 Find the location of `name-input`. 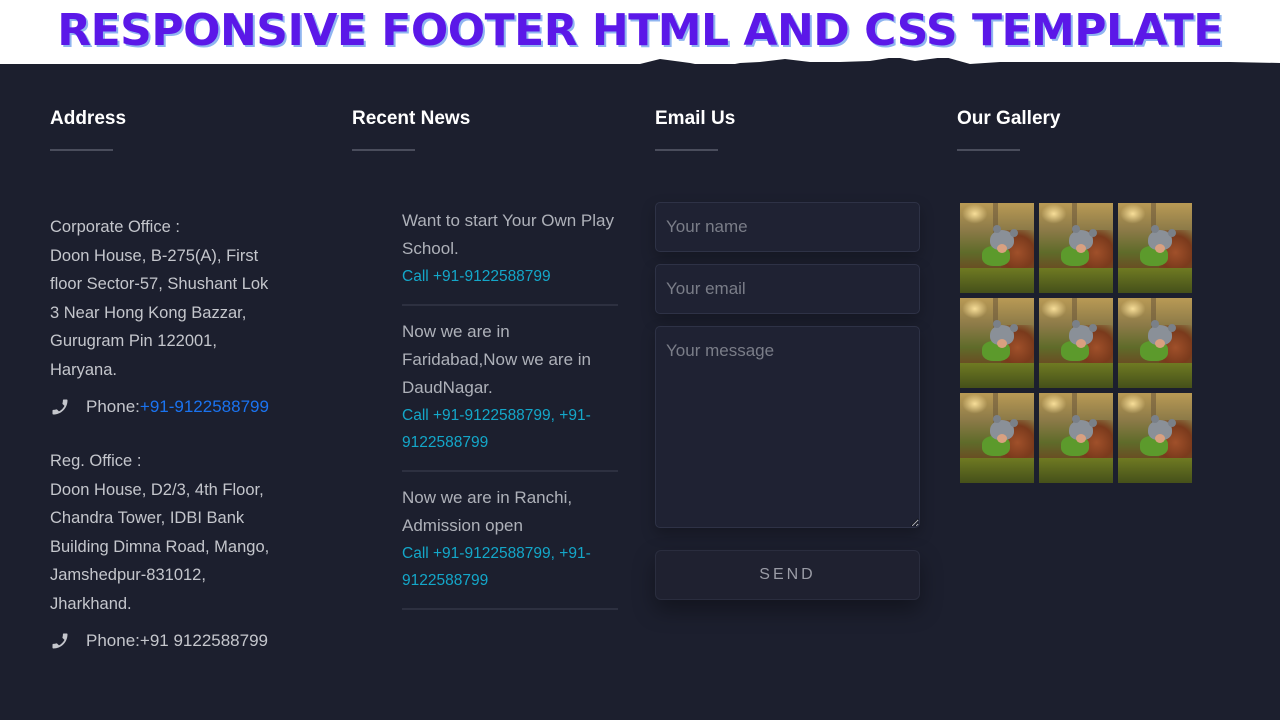

name-input is located at coordinates (787, 227).